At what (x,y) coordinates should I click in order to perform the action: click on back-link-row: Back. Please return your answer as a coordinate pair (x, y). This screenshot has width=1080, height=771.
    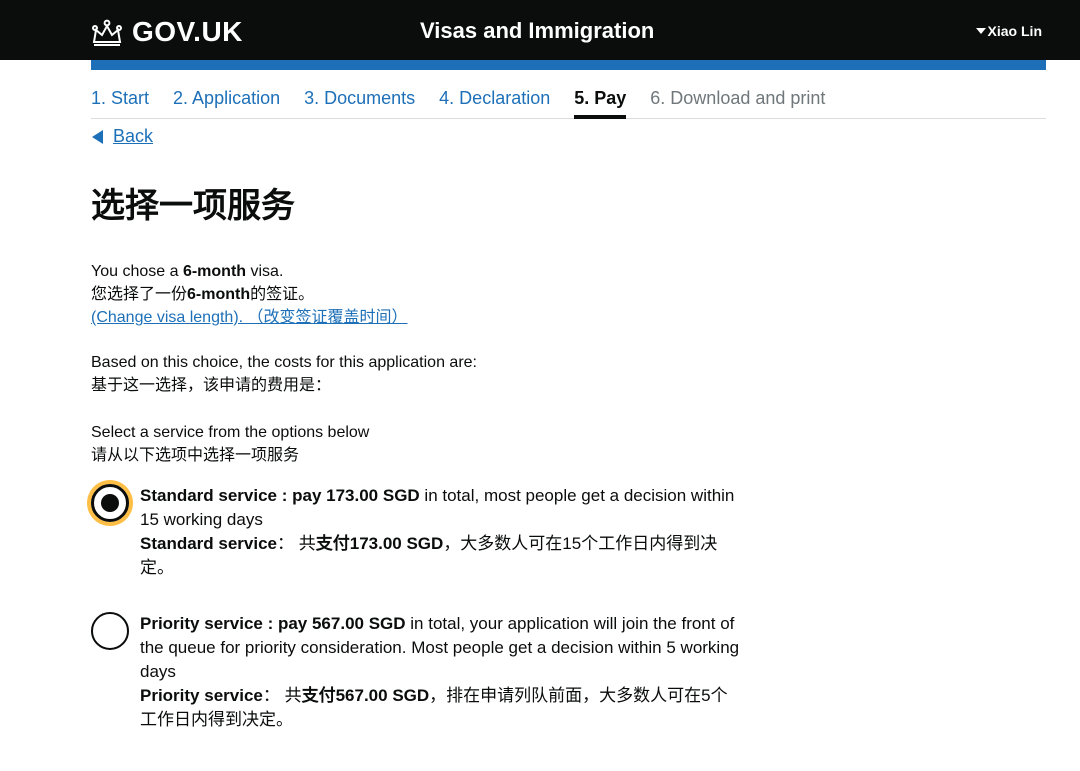
    Looking at the image, I should click on (122, 136).